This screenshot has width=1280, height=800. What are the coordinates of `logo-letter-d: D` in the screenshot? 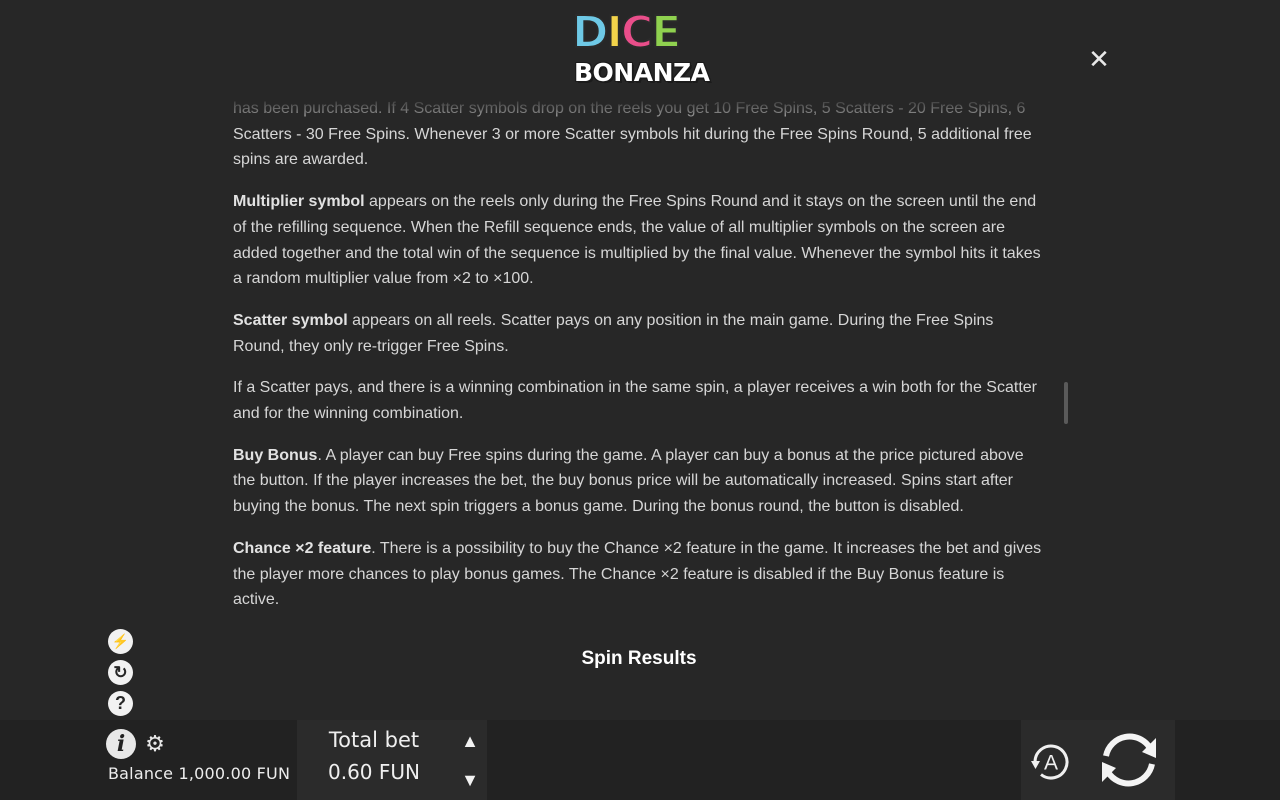 It's located at (590, 33).